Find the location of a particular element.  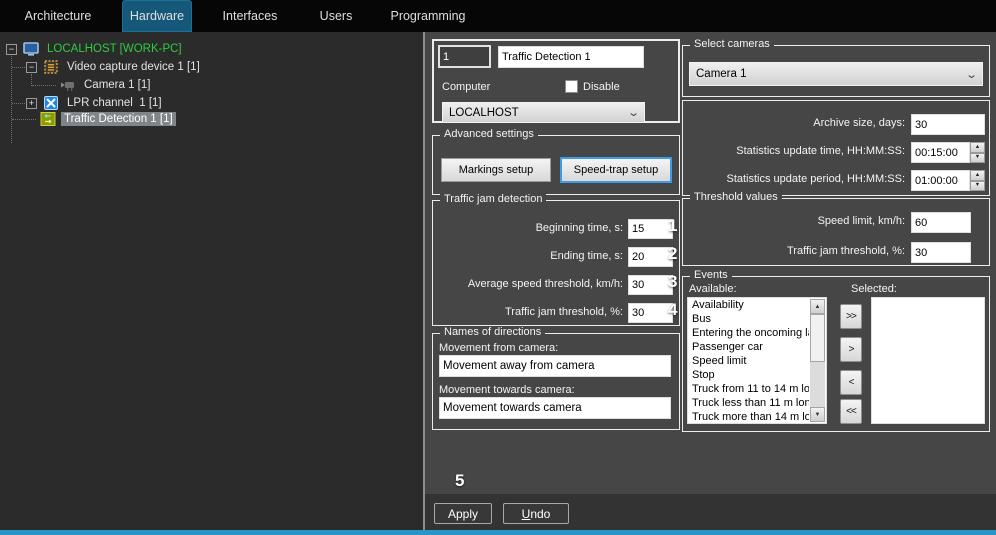

traffic-jam-detection-title: Traffic jam detection is located at coordinates (493, 199).